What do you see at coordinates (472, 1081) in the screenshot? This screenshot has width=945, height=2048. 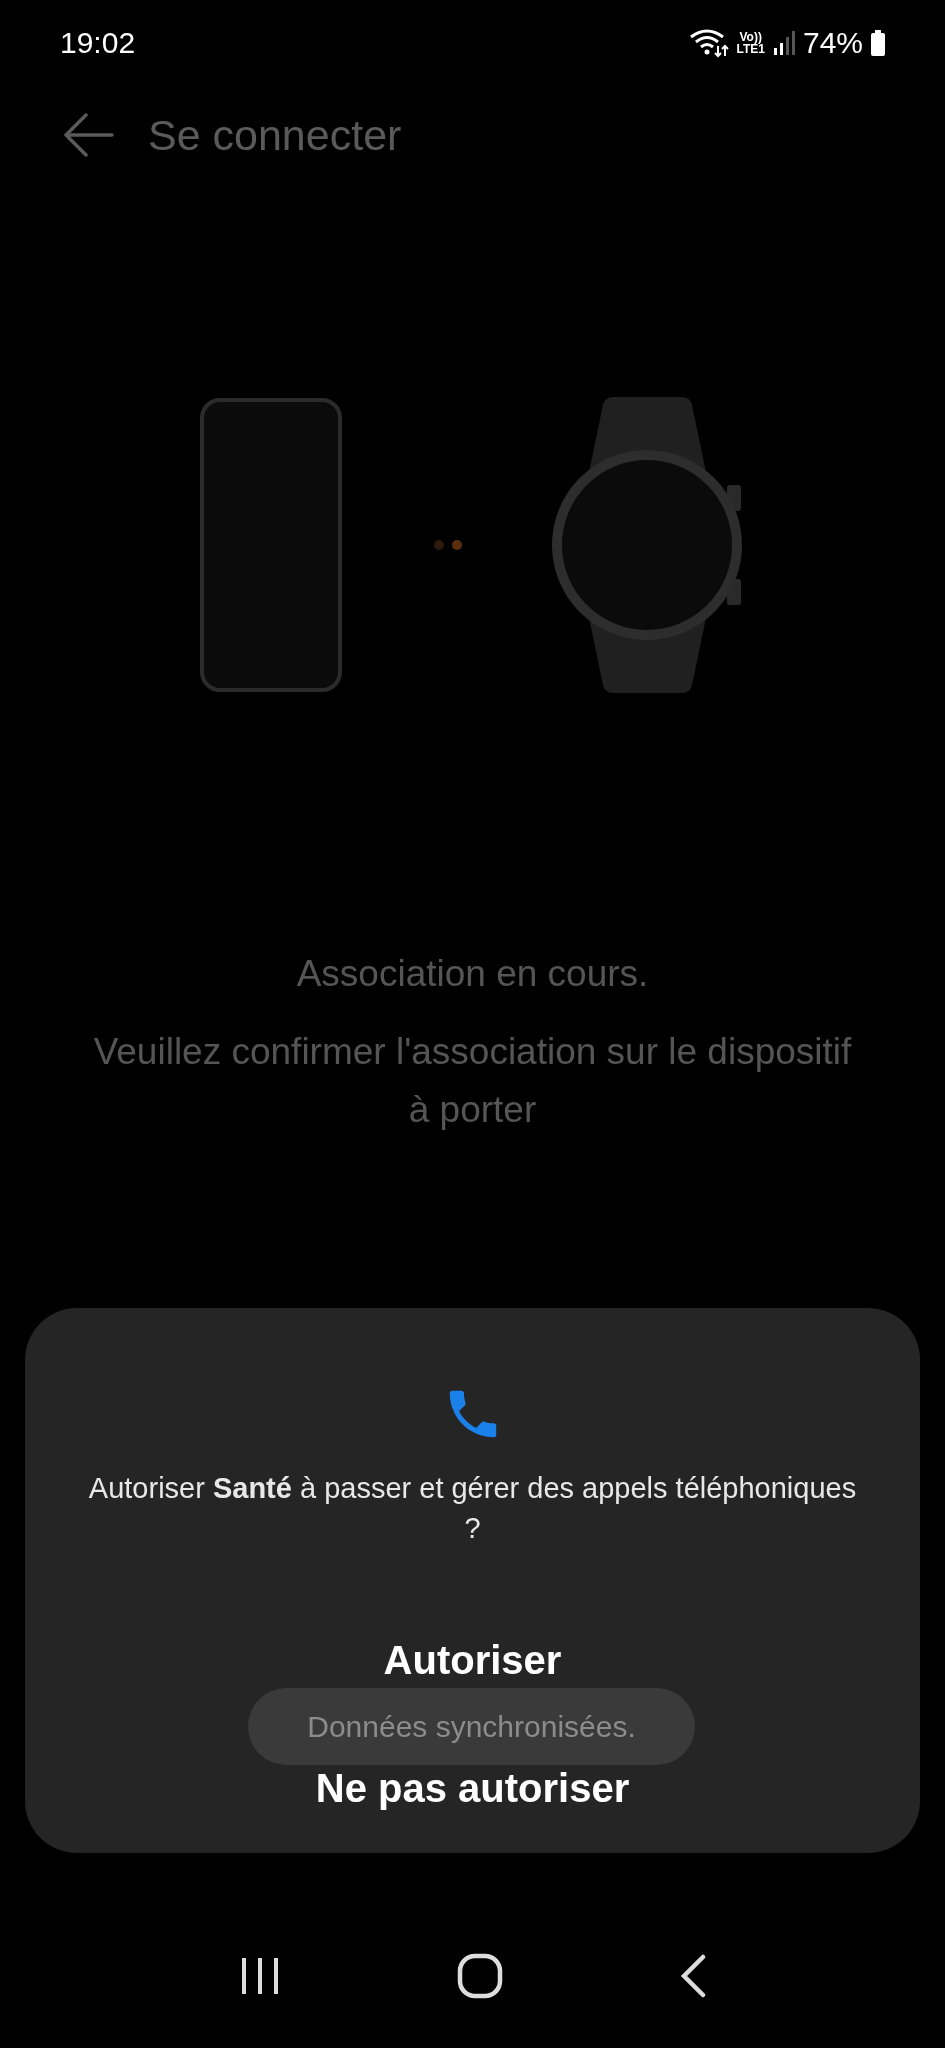 I see `pairing-instruction: Veuillez confirmer l'association sur le dispositif à porter` at bounding box center [472, 1081].